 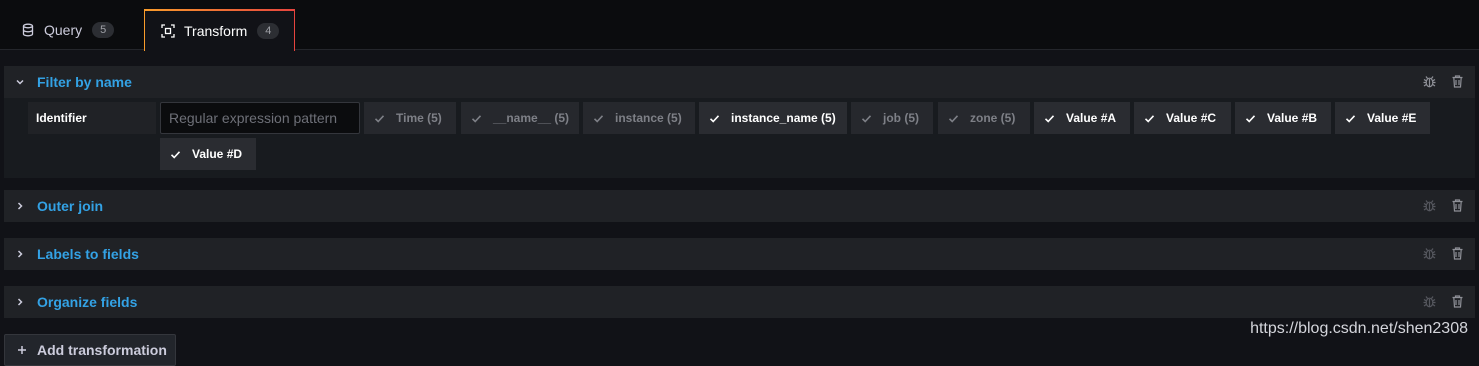 What do you see at coordinates (1392, 118) in the screenshot?
I see `field-chip-label: Value #E` at bounding box center [1392, 118].